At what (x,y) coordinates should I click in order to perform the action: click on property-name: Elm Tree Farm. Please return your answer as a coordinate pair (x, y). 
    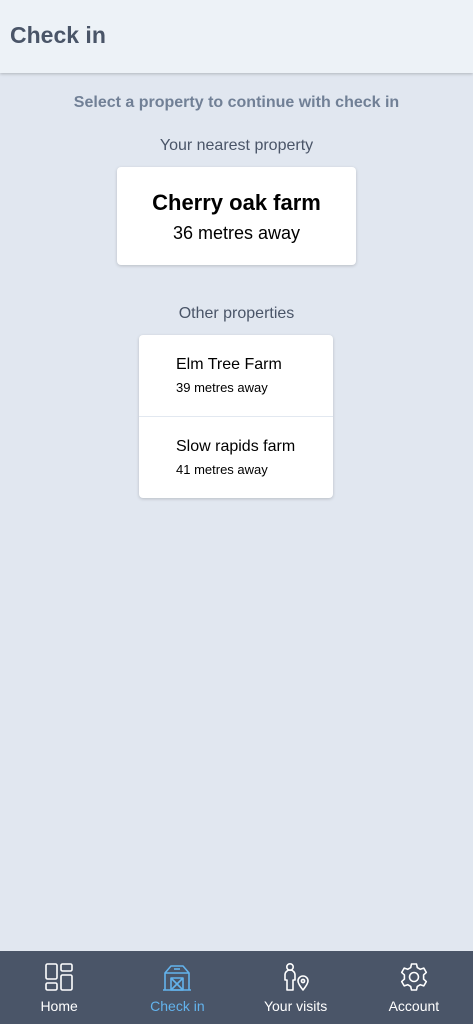
    Looking at the image, I should click on (229, 364).